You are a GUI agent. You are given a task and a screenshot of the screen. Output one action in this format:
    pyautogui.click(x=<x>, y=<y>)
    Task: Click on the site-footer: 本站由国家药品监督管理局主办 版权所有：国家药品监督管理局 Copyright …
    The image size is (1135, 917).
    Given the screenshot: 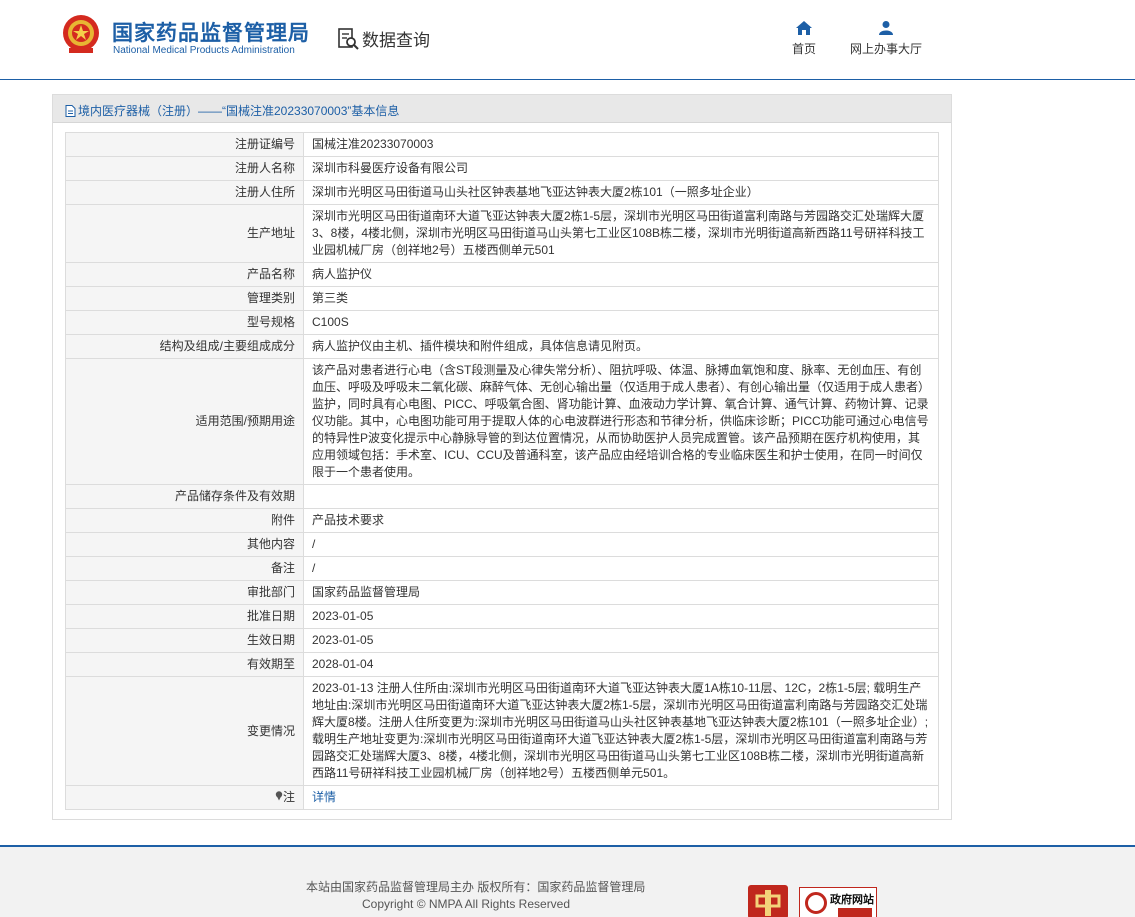 What is the action you would take?
    pyautogui.click(x=567, y=881)
    